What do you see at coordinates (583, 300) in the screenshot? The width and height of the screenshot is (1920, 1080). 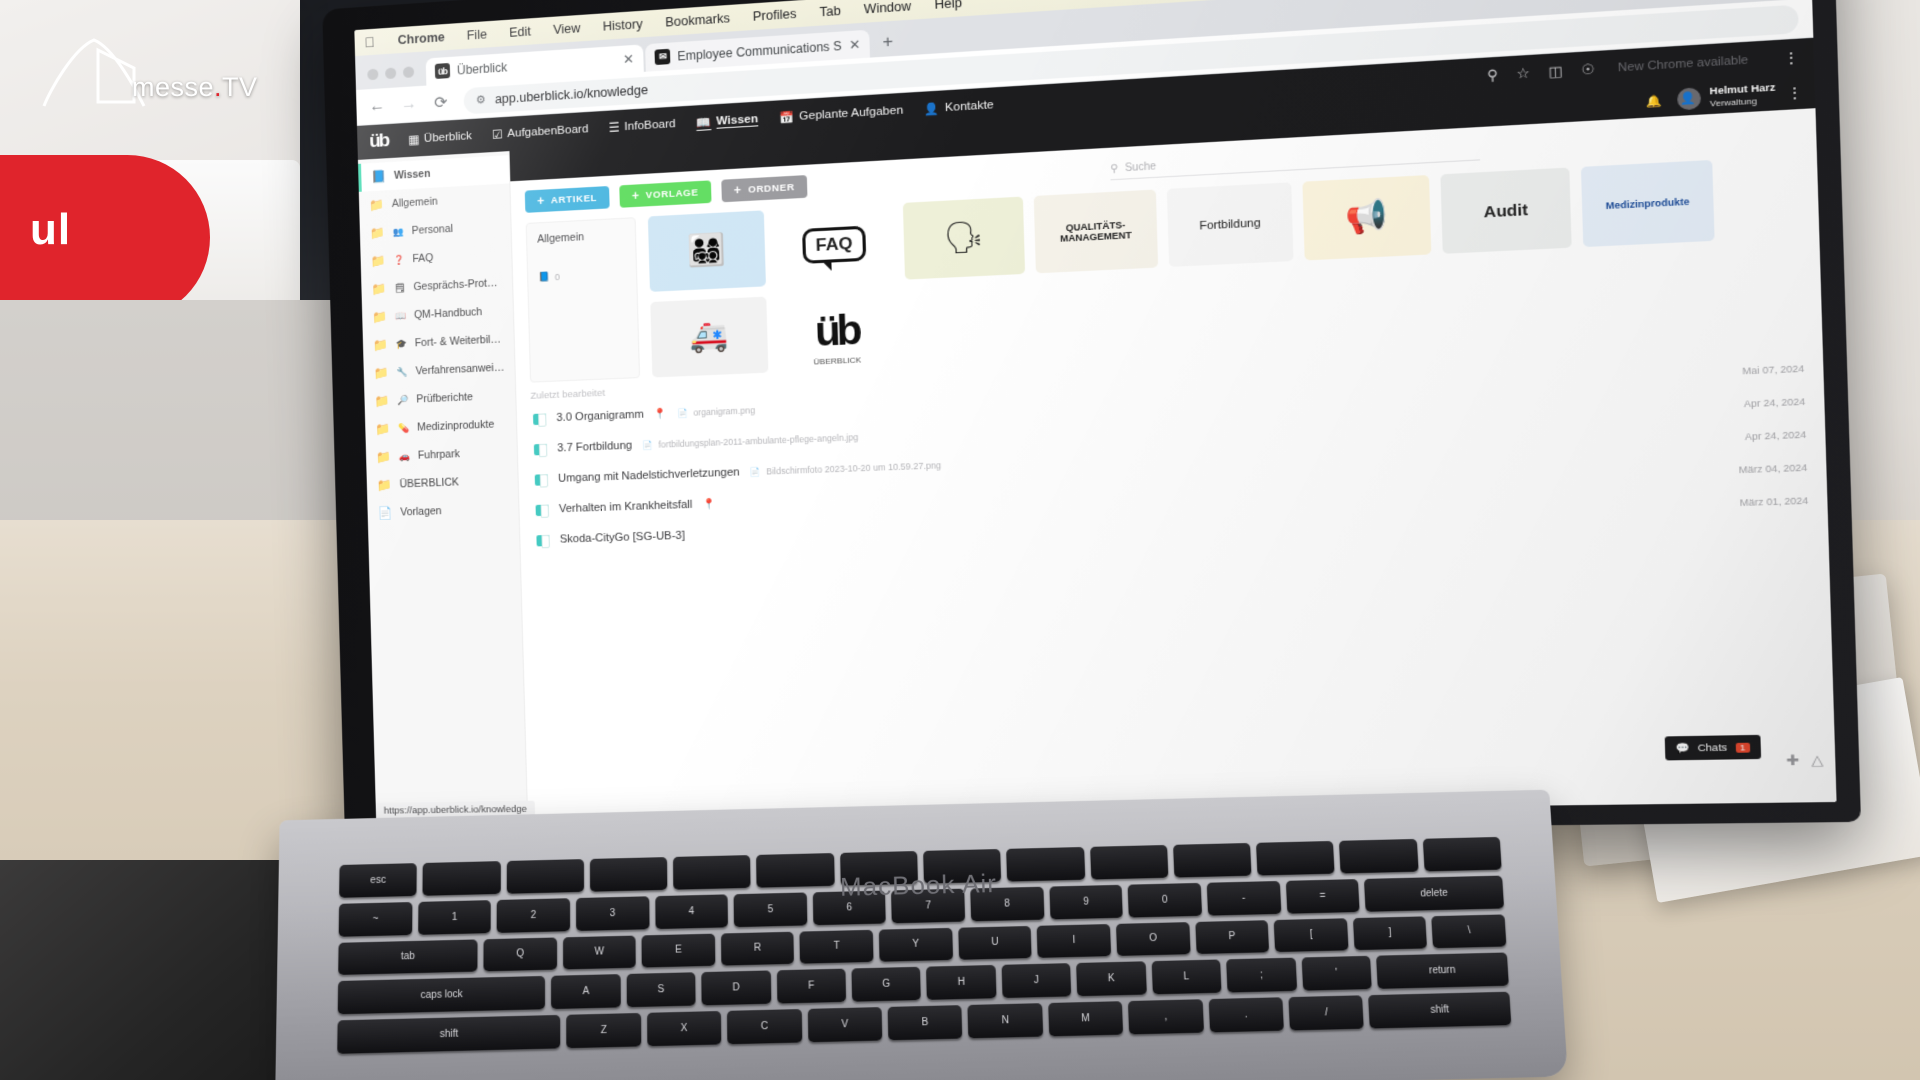 I see `folder-card-allgemein: Allgemein 📘 0` at bounding box center [583, 300].